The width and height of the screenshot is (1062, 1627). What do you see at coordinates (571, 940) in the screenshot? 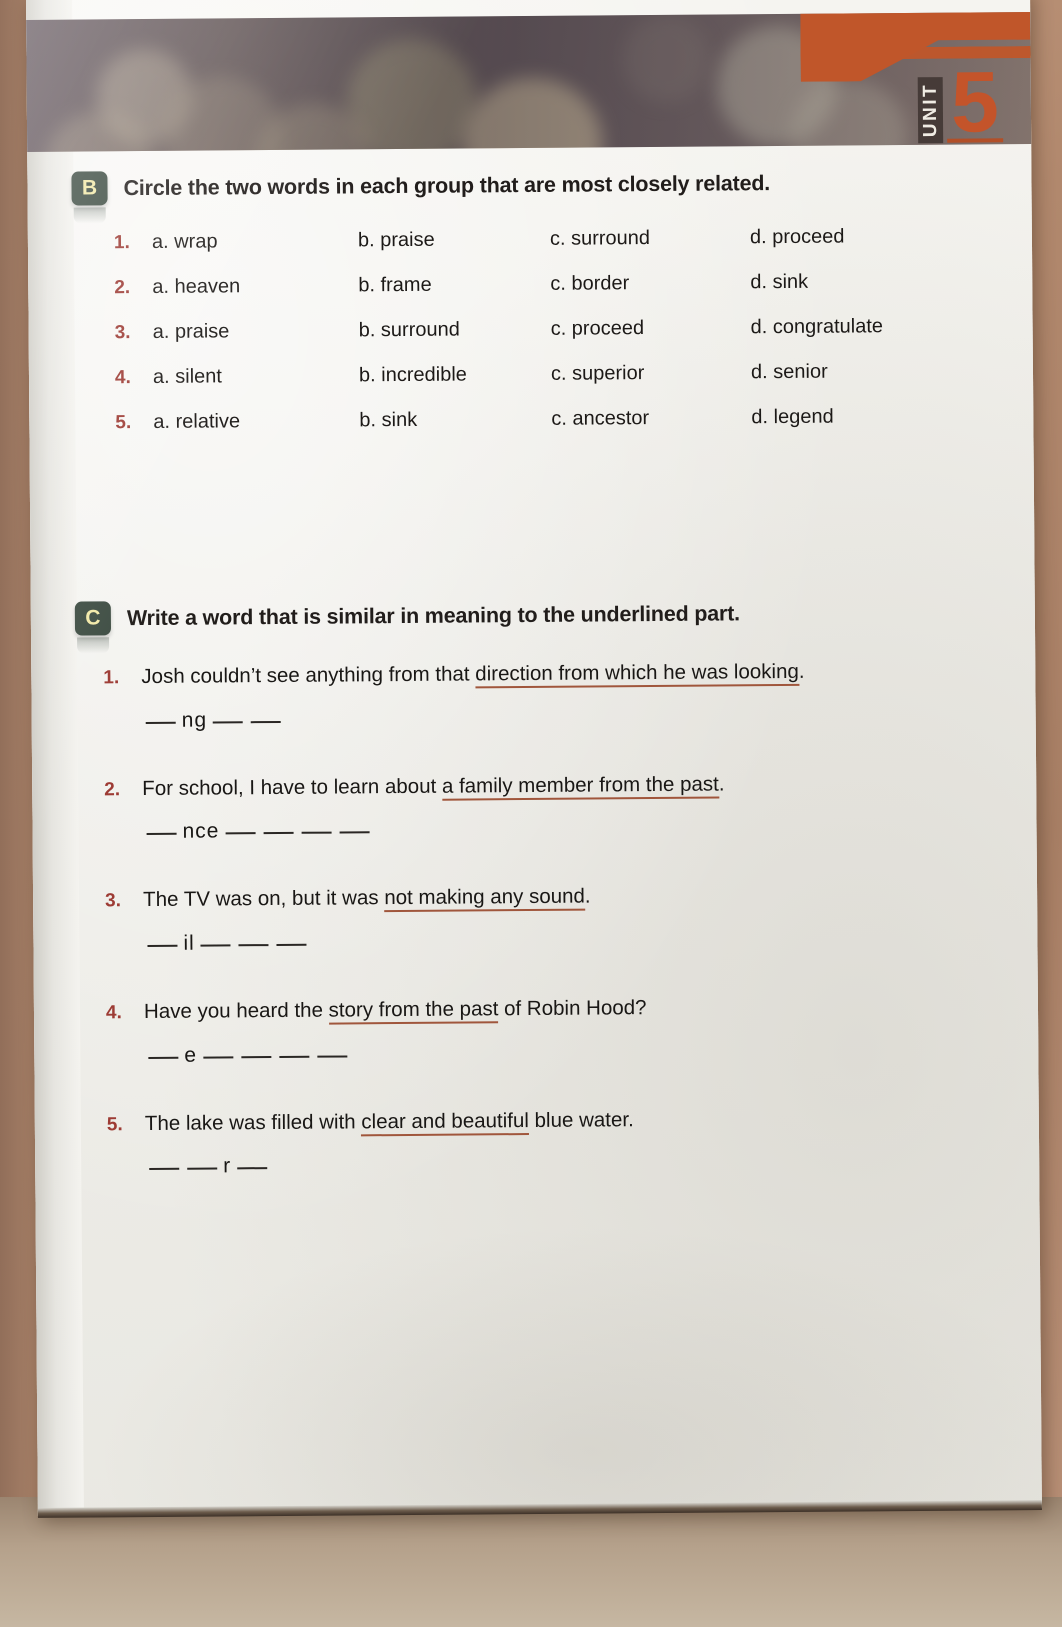
I see `answer-blanks: il` at bounding box center [571, 940].